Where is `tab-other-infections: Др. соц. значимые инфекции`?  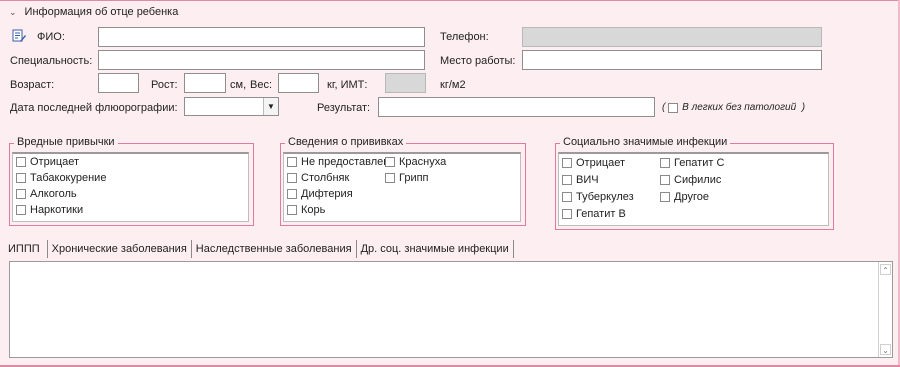
tab-other-infections: Др. соц. значимые инфекции is located at coordinates (435, 249).